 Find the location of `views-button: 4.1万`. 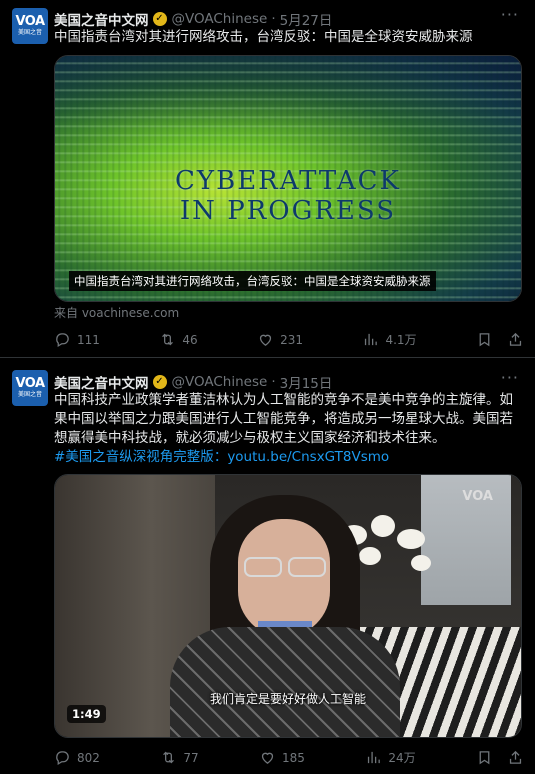

views-button: 4.1万 is located at coordinates (389, 339).